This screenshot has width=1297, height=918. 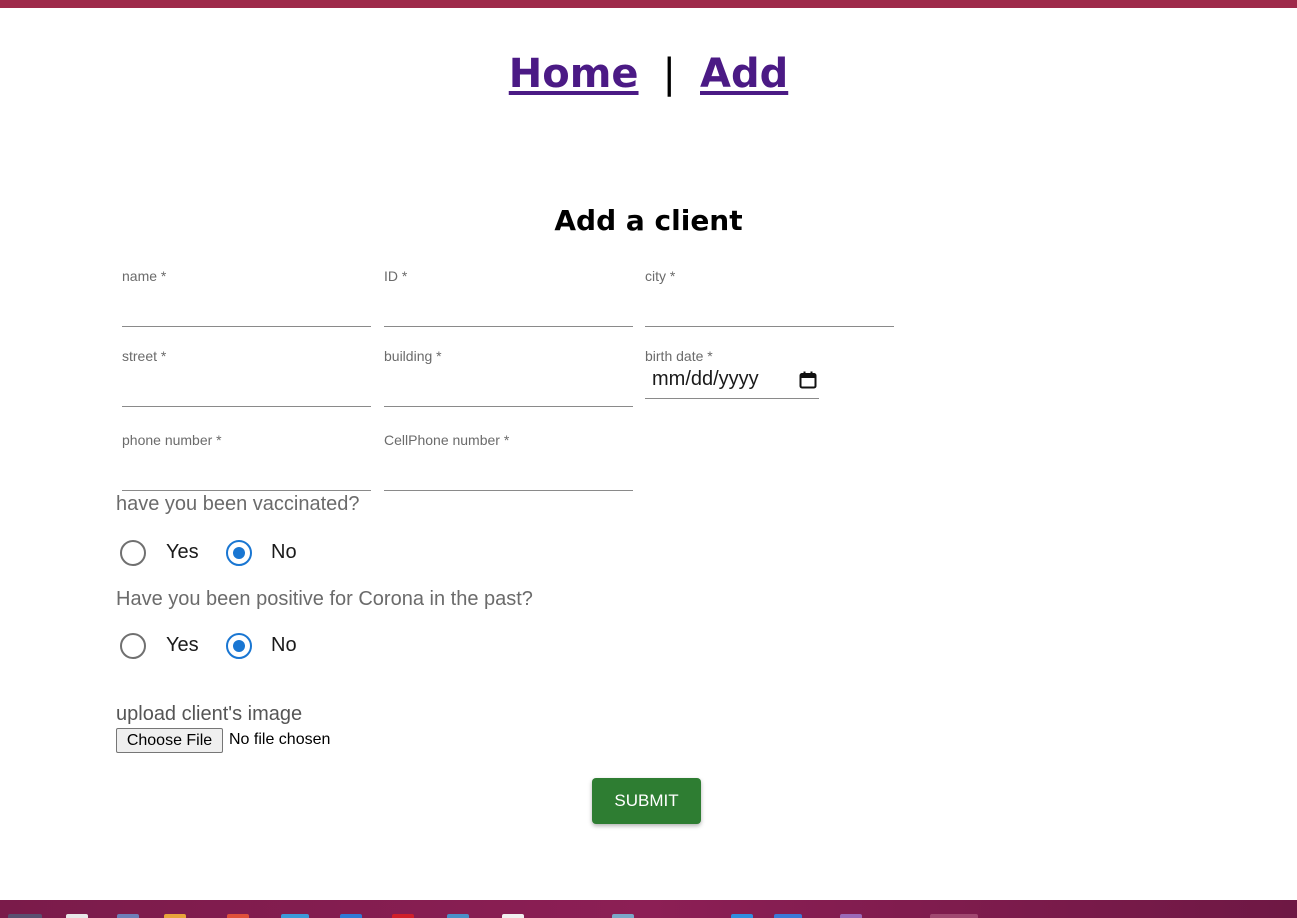 I want to click on corona-no-radio, so click(x=239, y=646).